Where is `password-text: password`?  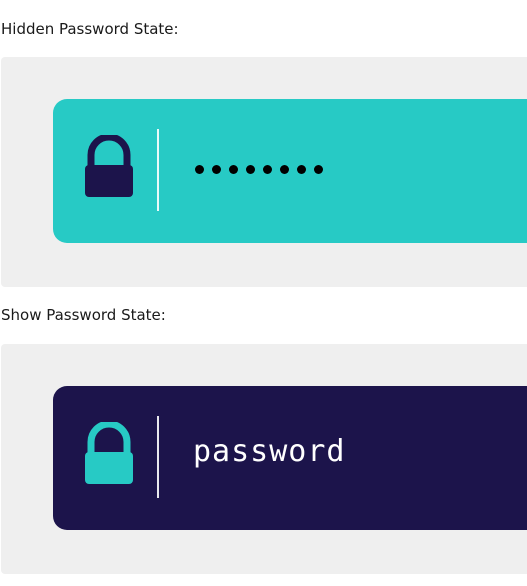 password-text: password is located at coordinates (353, 451).